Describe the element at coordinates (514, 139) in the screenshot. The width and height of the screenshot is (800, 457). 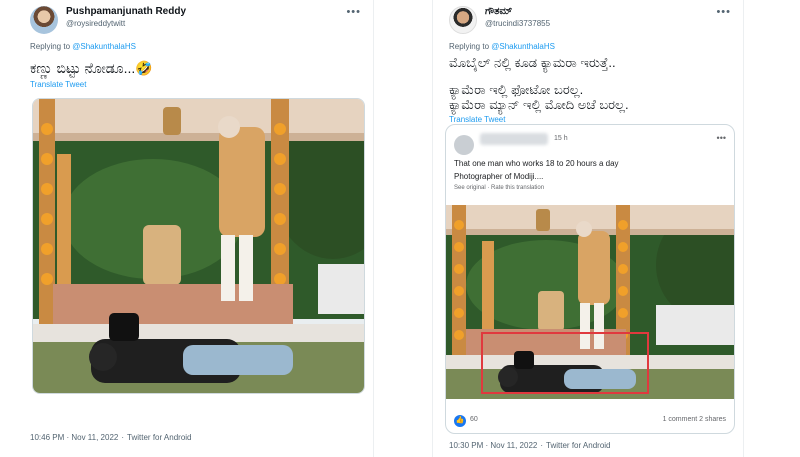
I see `blurred-name` at that location.